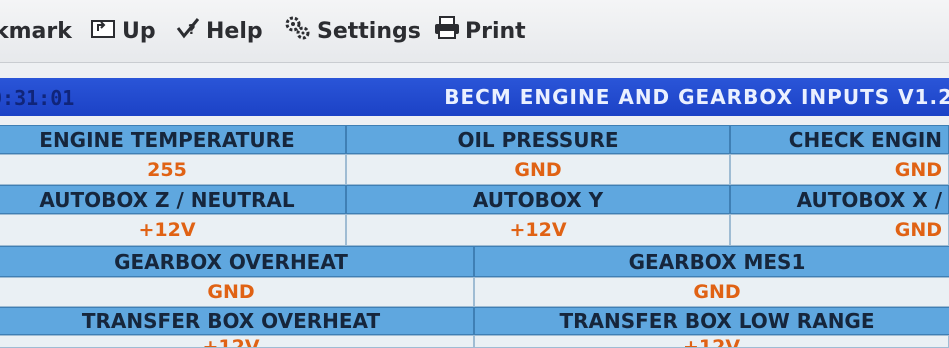  Describe the element at coordinates (711, 321) in the screenshot. I see `transfer-box-low-range-header: TRANSFER BOX LOW RANGE` at that location.